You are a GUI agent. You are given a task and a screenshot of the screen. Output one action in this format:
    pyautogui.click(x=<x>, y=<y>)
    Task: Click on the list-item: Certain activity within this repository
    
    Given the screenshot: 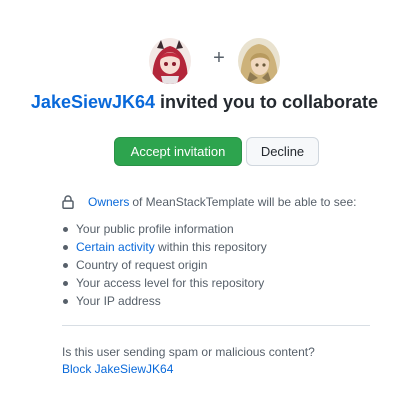 What is the action you would take?
    pyautogui.click(x=217, y=247)
    